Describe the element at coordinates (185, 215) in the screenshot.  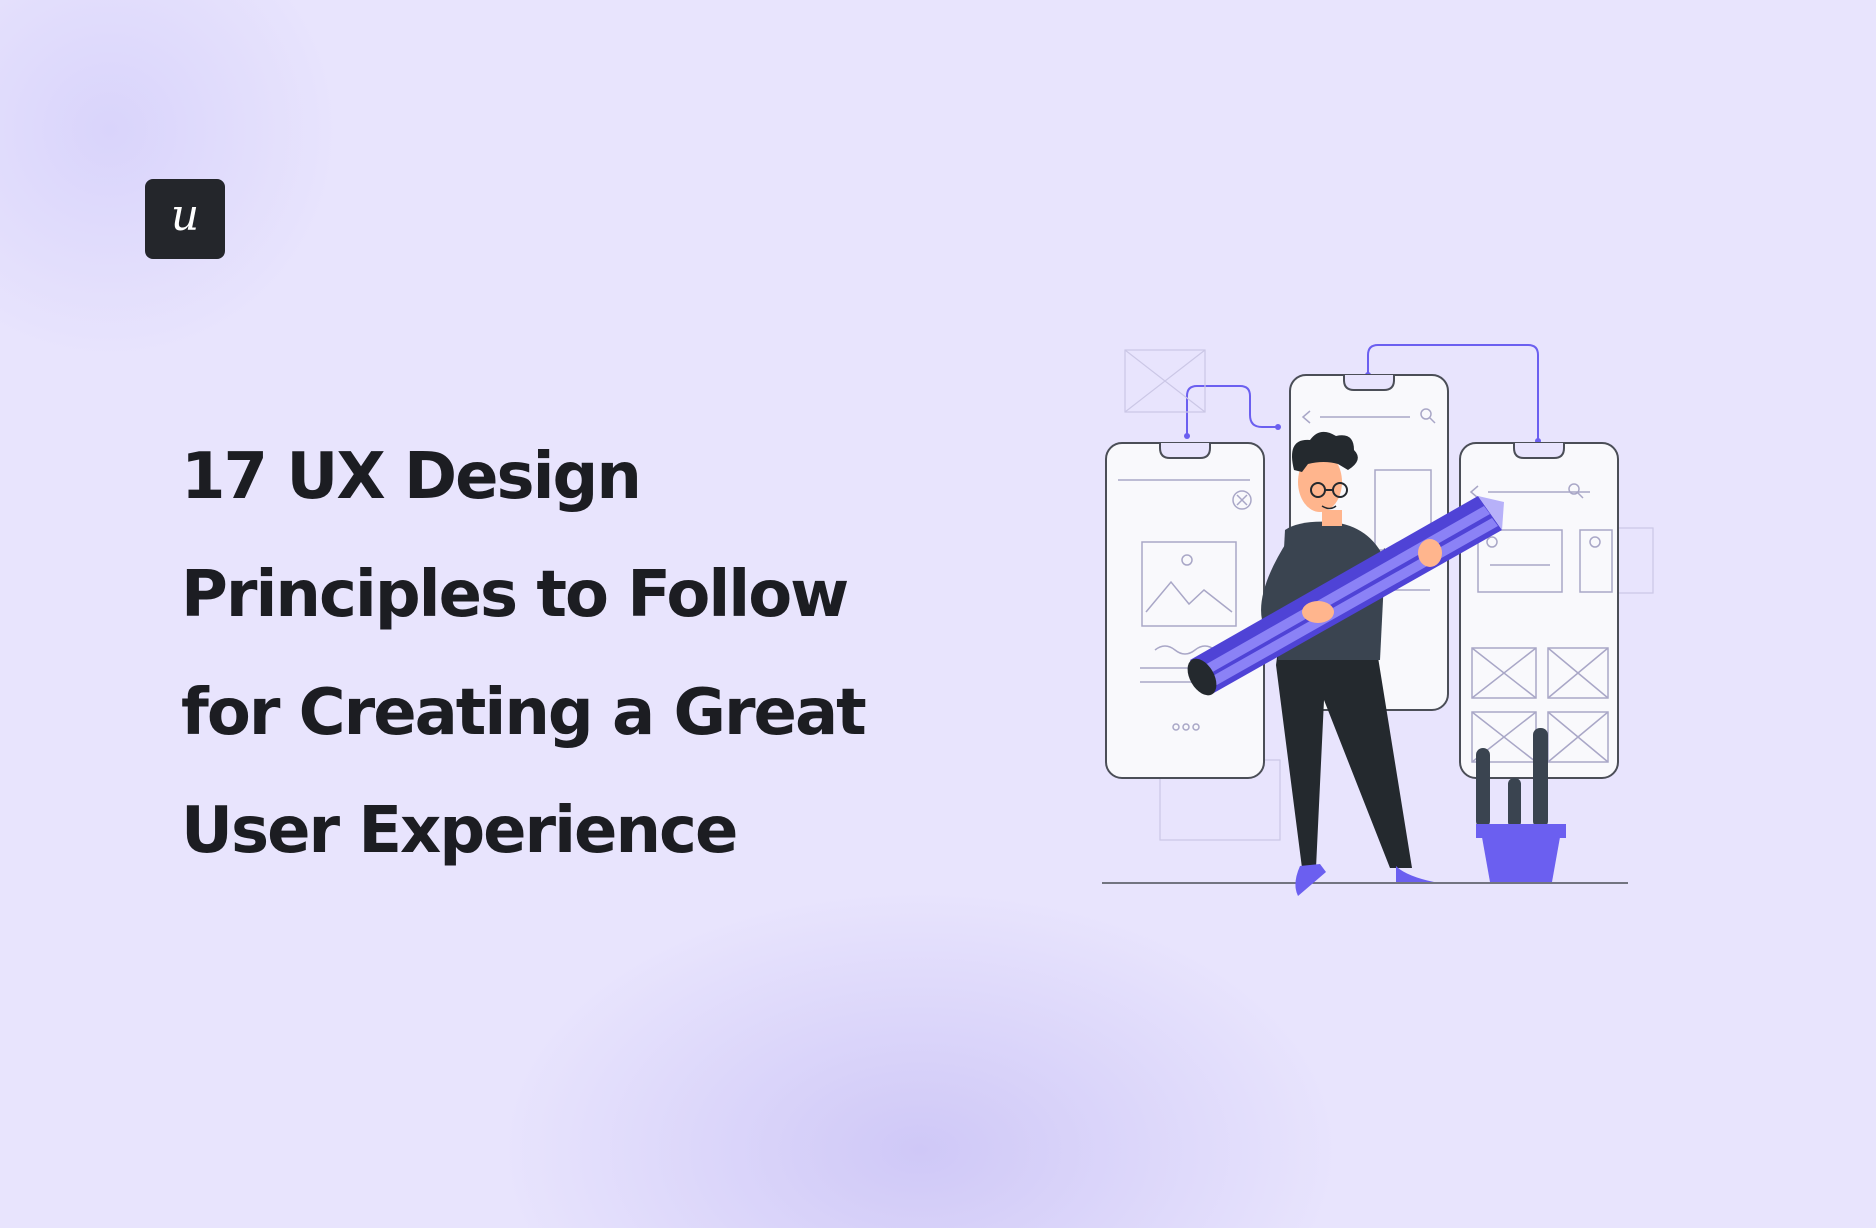
I see `brand-logo-letter: u` at that location.